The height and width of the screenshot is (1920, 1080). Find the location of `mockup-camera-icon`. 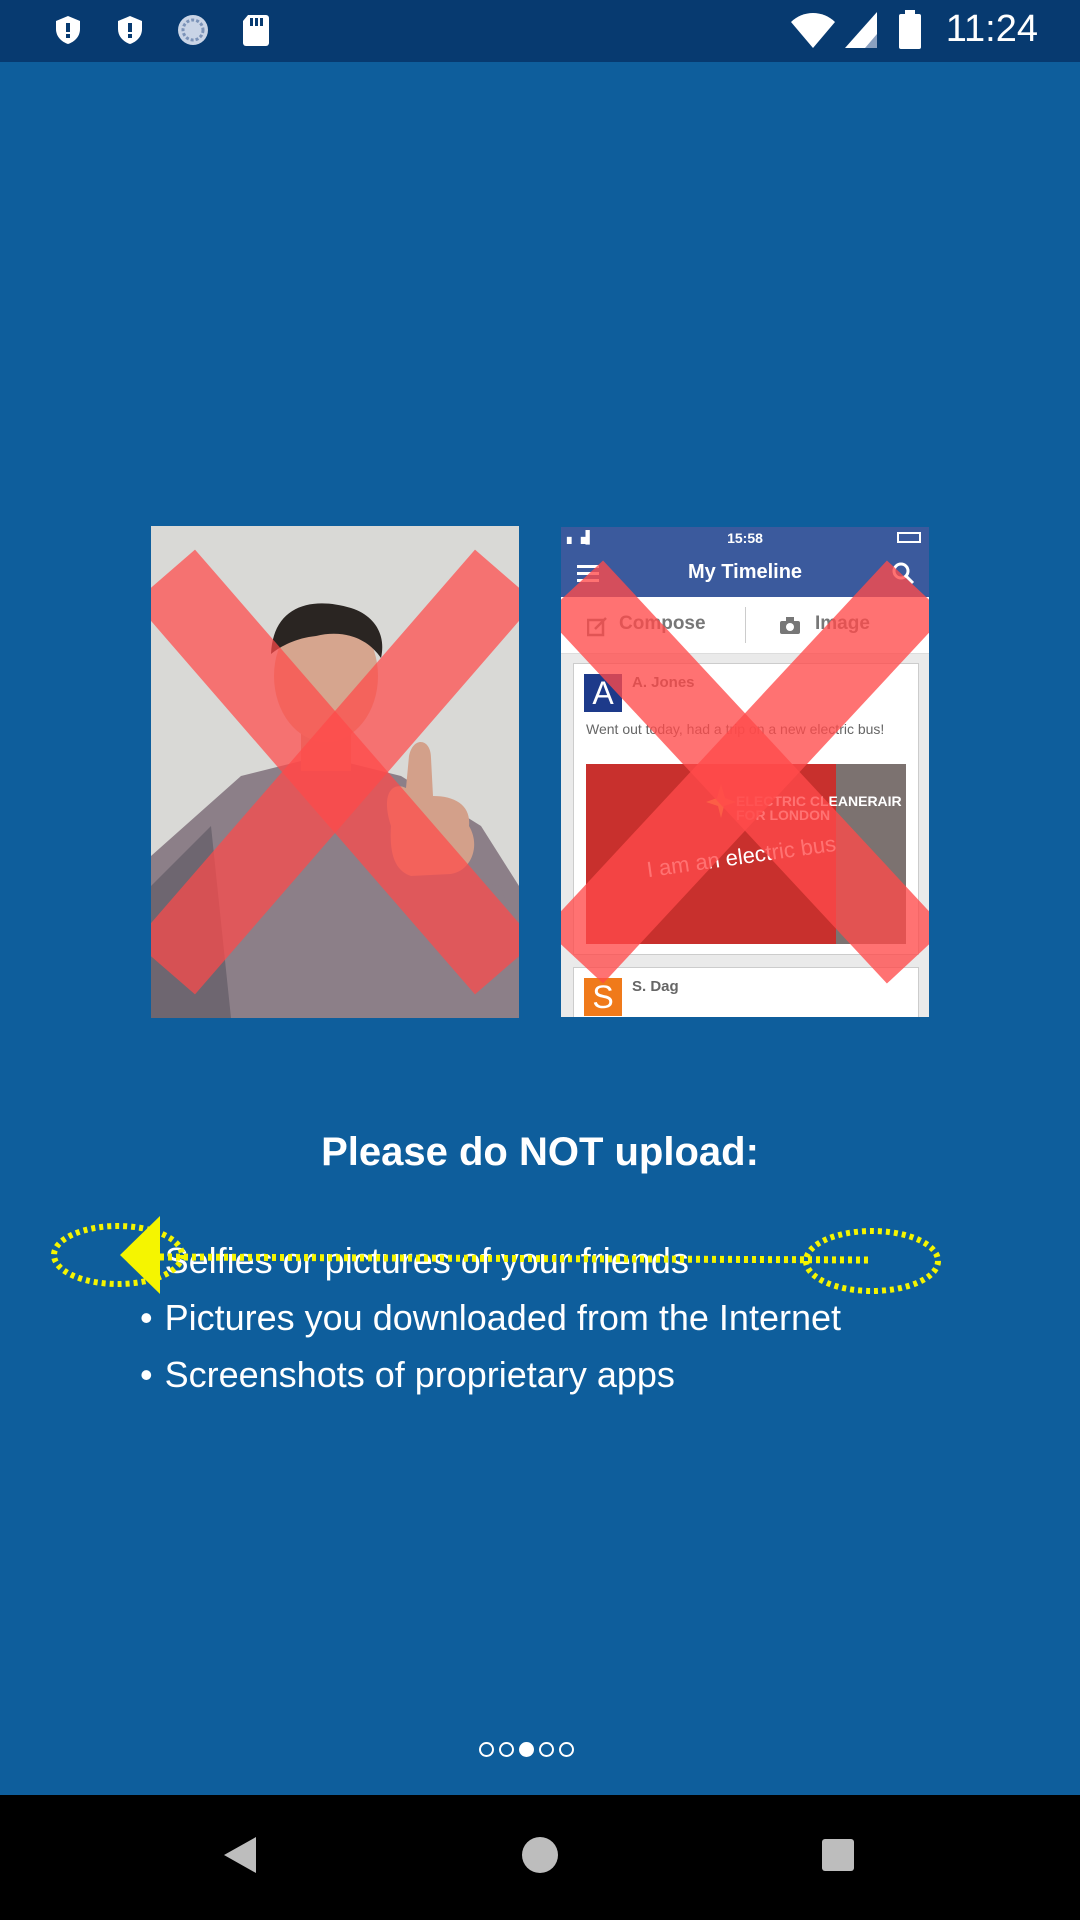

mockup-camera-icon is located at coordinates (790, 625).